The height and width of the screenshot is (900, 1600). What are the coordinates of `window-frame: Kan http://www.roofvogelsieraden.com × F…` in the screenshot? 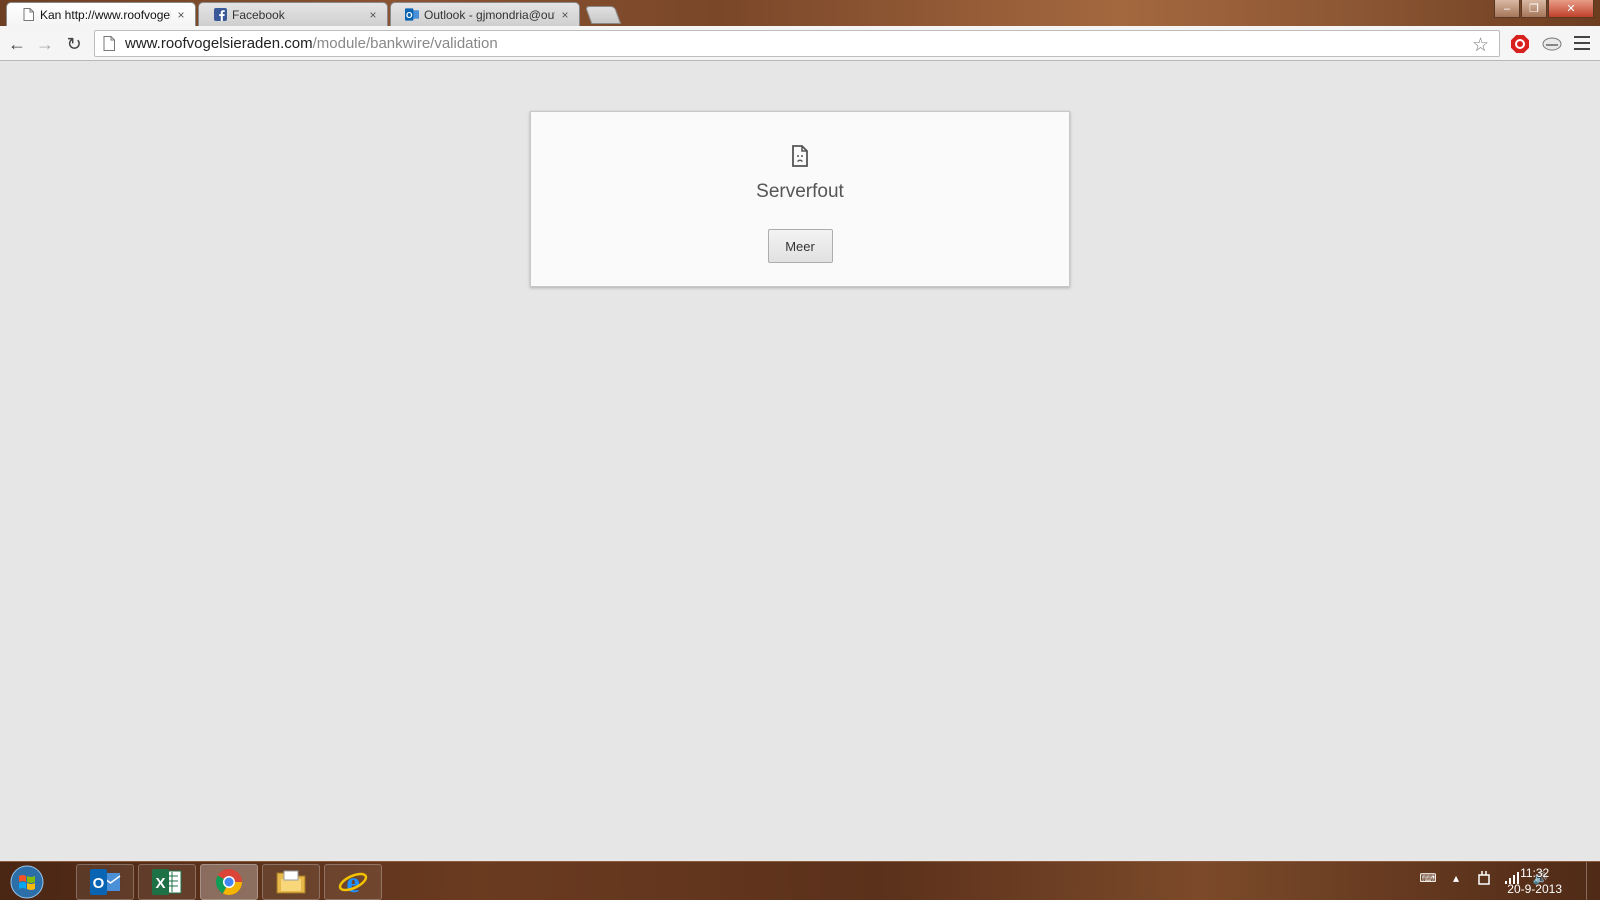 It's located at (800, 13).